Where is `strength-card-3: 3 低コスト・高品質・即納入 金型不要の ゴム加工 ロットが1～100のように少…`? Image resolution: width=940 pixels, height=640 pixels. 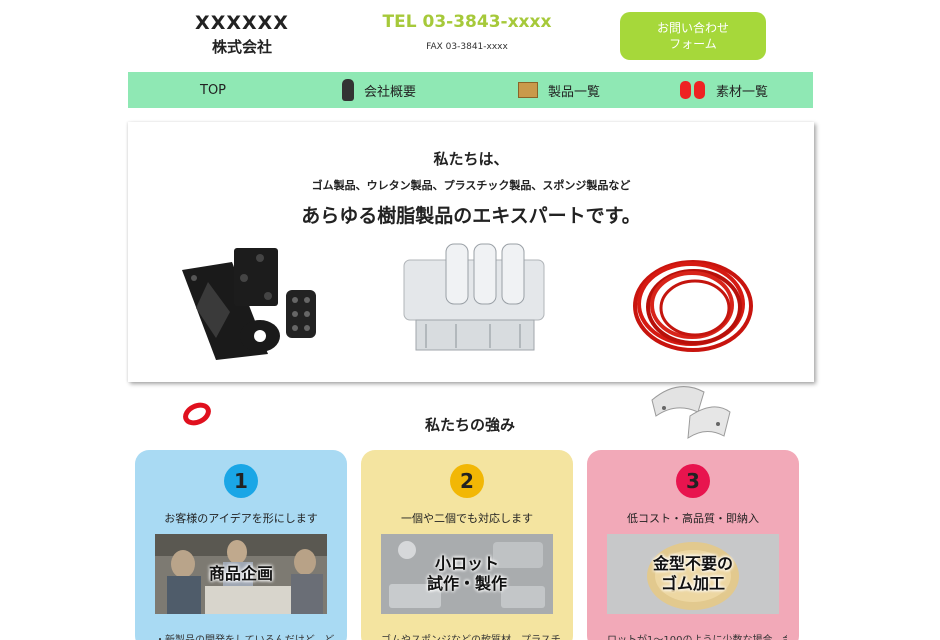 strength-card-3: 3 低コスト・高品質・即納入 金型不要の ゴム加工 ロットが1～100のように少… is located at coordinates (693, 545).